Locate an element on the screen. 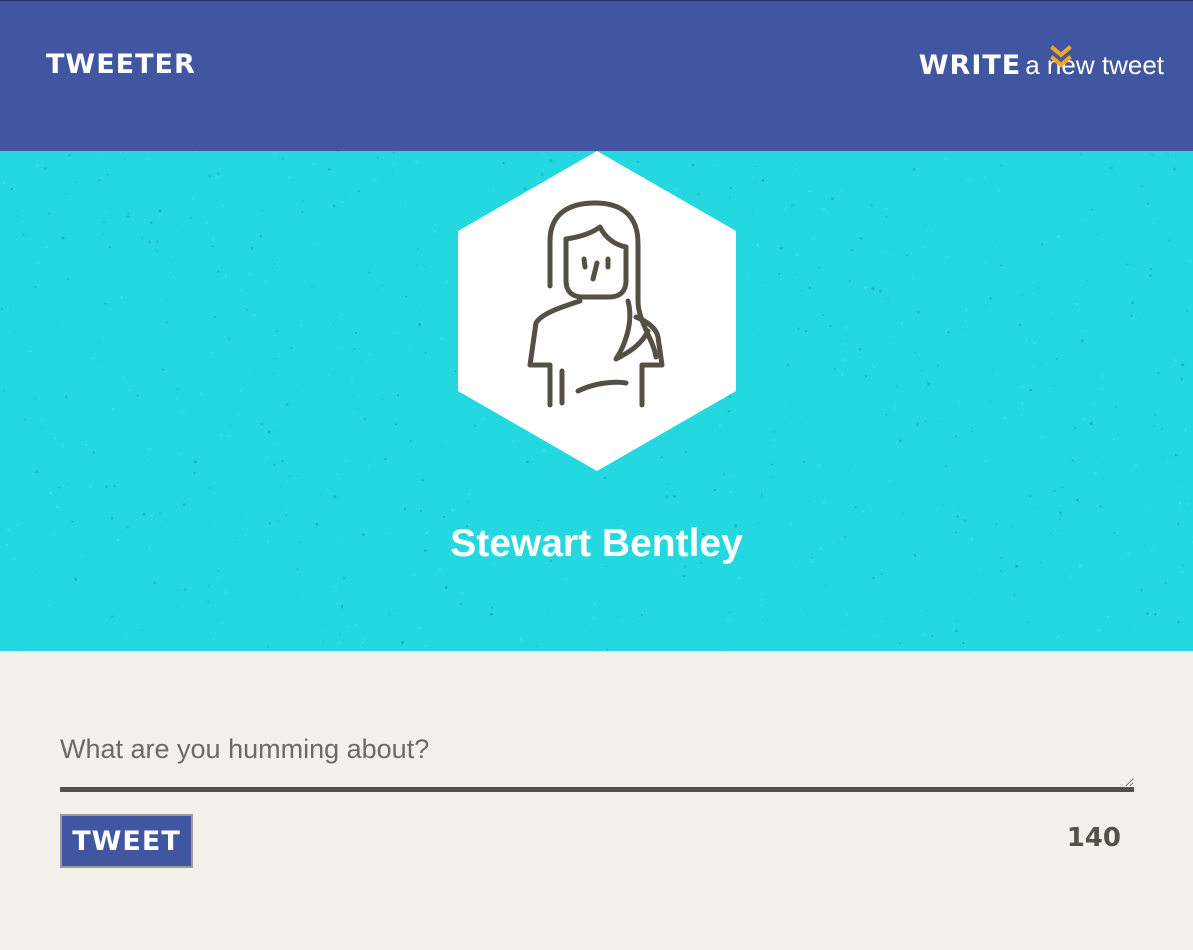  tweet-text-input is located at coordinates (597, 754).